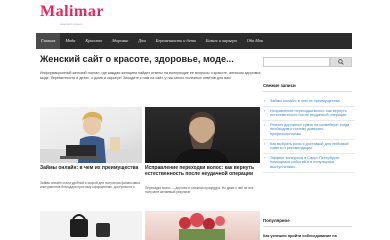 This screenshot has width=390, height=240. What do you see at coordinates (305, 101) in the screenshot?
I see `recent-post-link: Займы онлайн: в чем их преимущества` at bounding box center [305, 101].